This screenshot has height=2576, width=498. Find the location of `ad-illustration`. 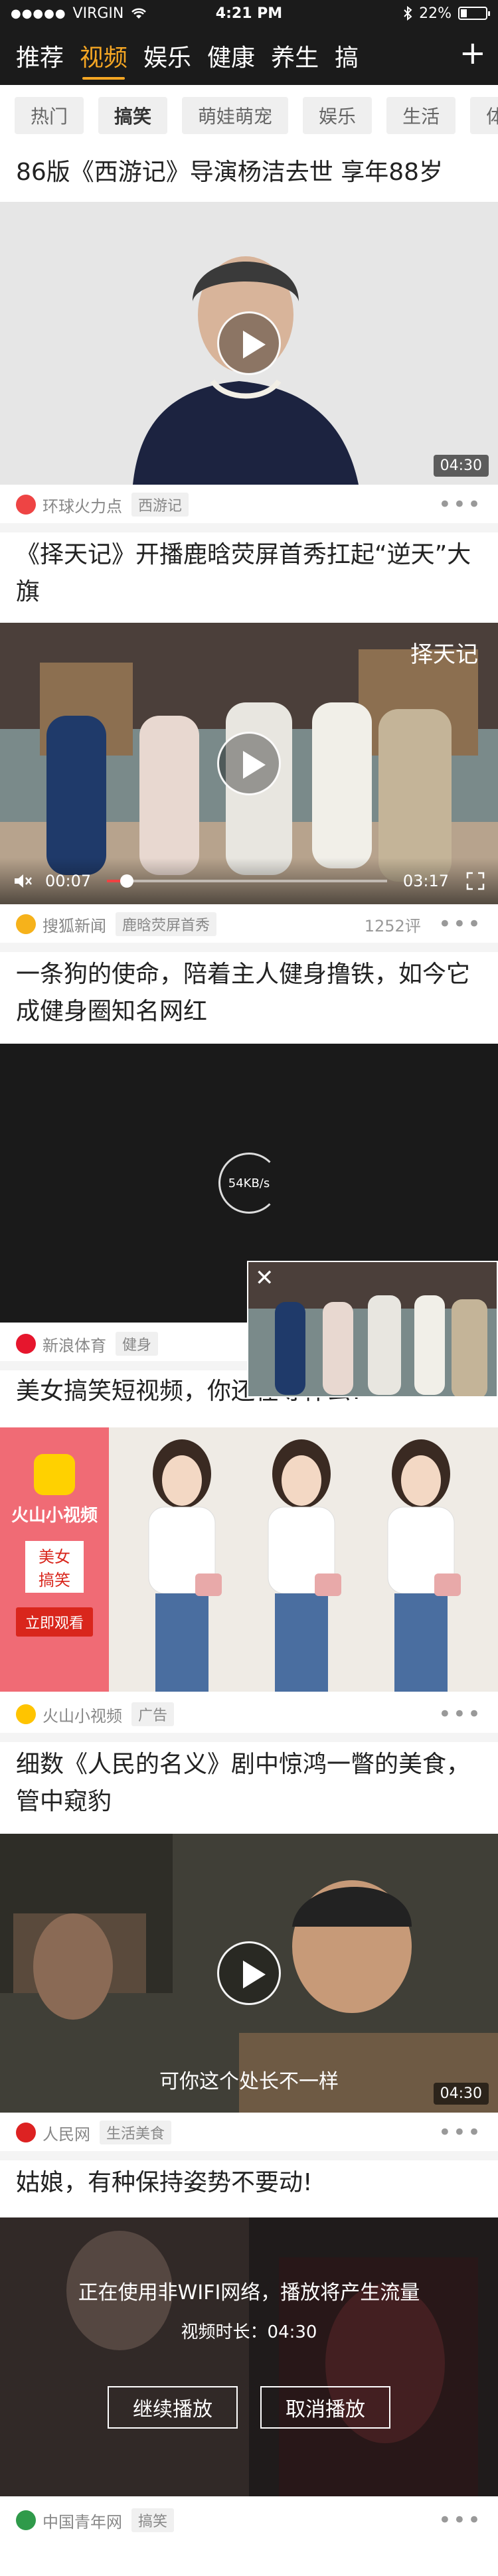

ad-illustration is located at coordinates (304, 1559).